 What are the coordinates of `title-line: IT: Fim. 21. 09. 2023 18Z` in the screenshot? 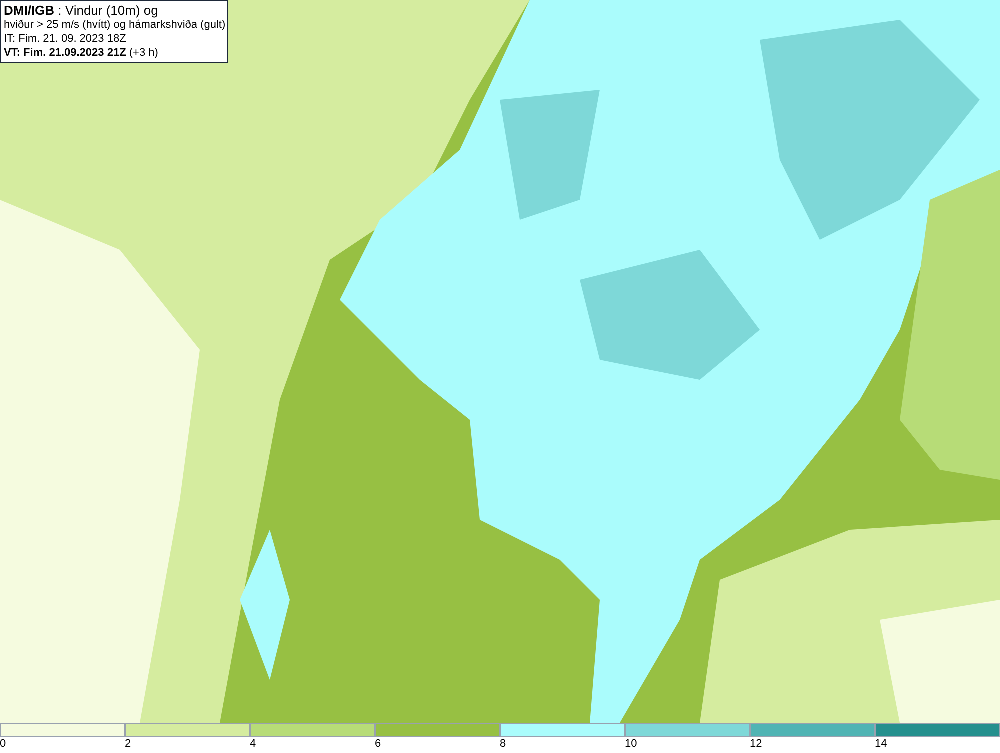 It's located at (66, 39).